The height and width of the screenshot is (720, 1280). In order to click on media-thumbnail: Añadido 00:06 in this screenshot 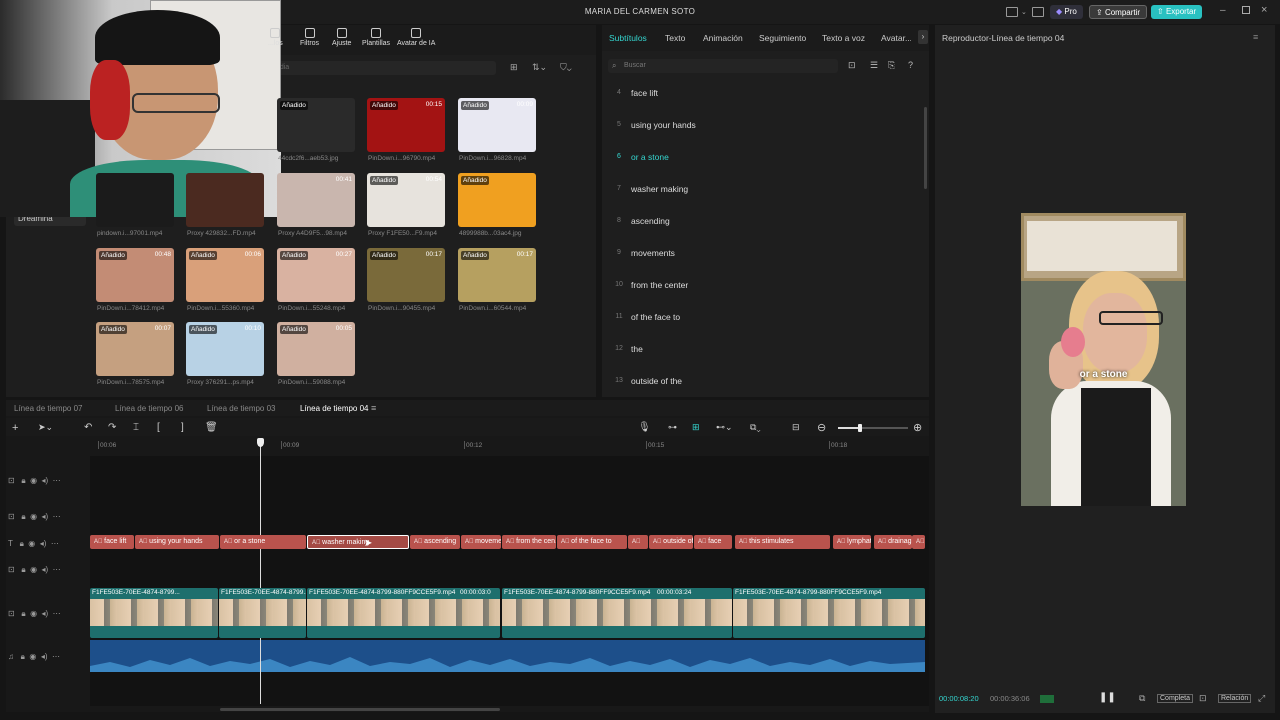, I will do `click(225, 275)`.